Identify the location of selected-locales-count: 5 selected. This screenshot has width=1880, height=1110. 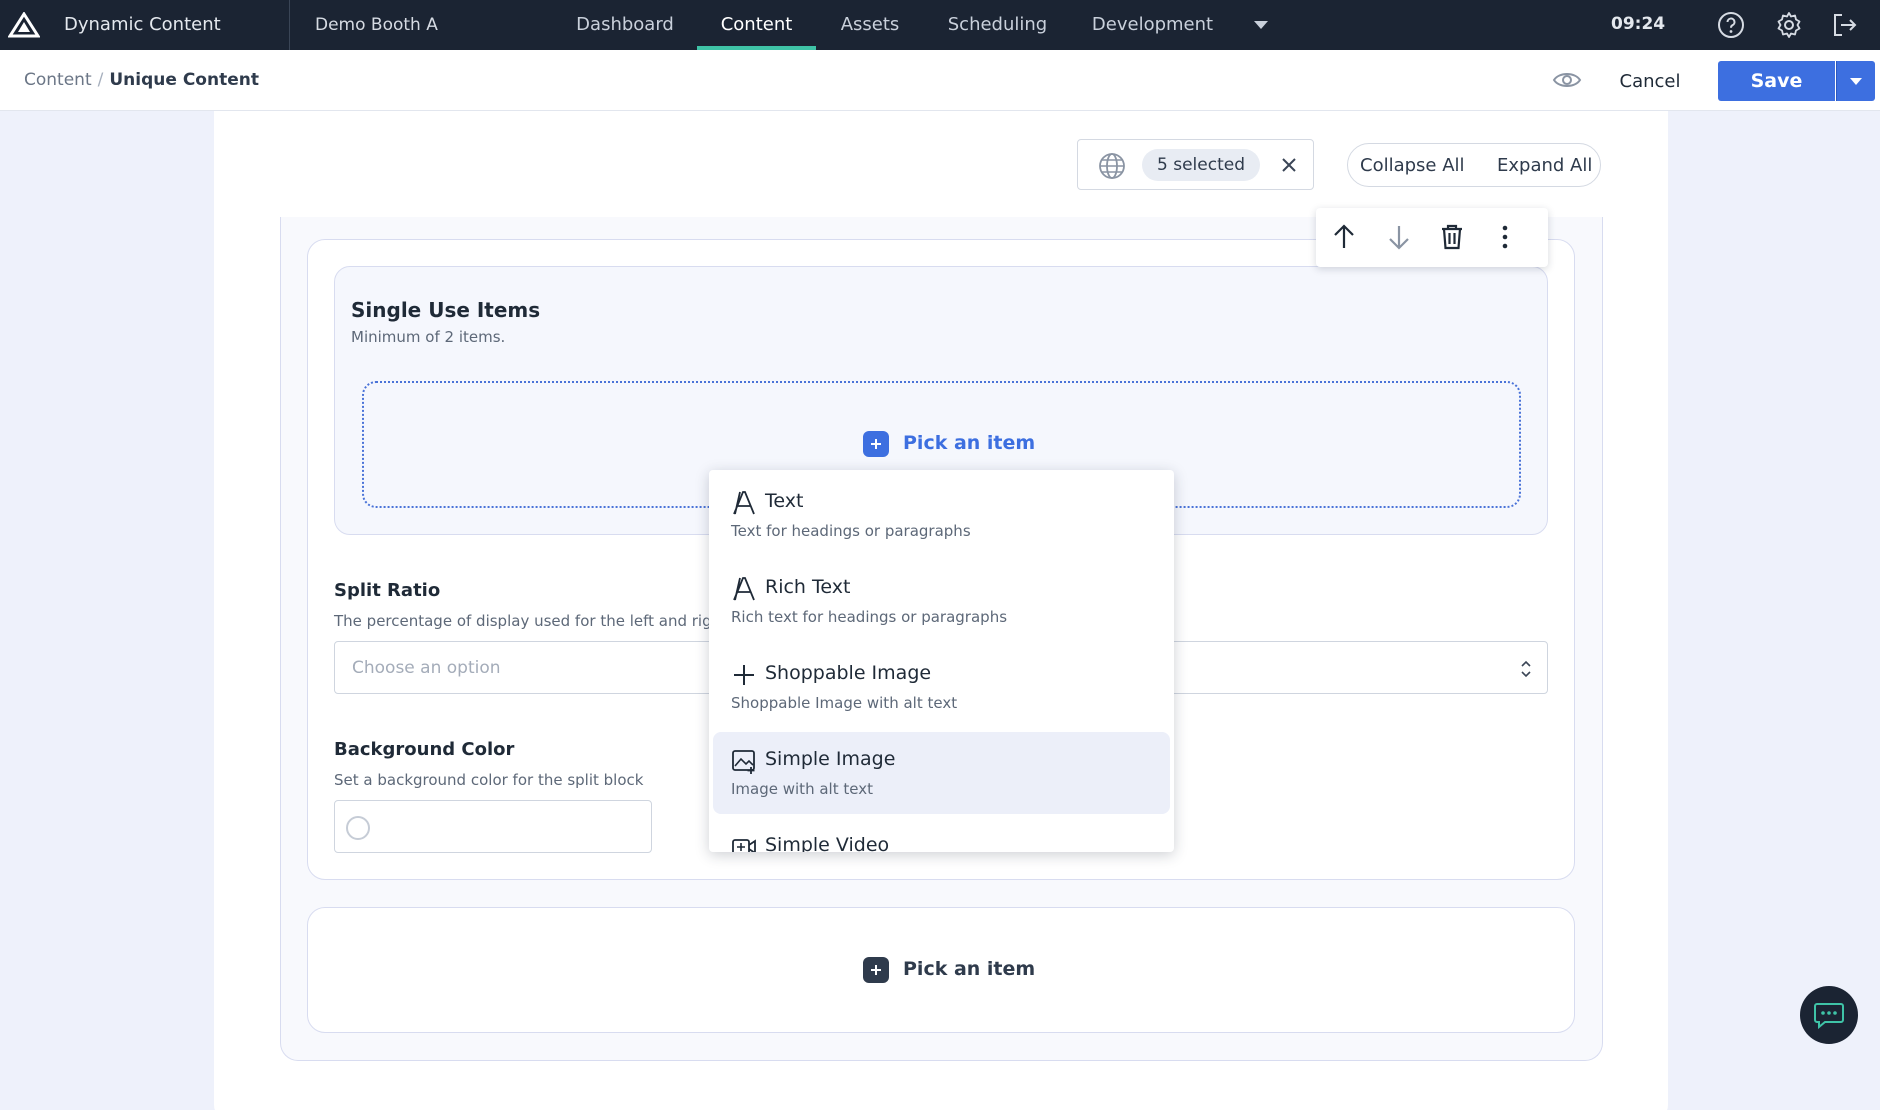
(1201, 165).